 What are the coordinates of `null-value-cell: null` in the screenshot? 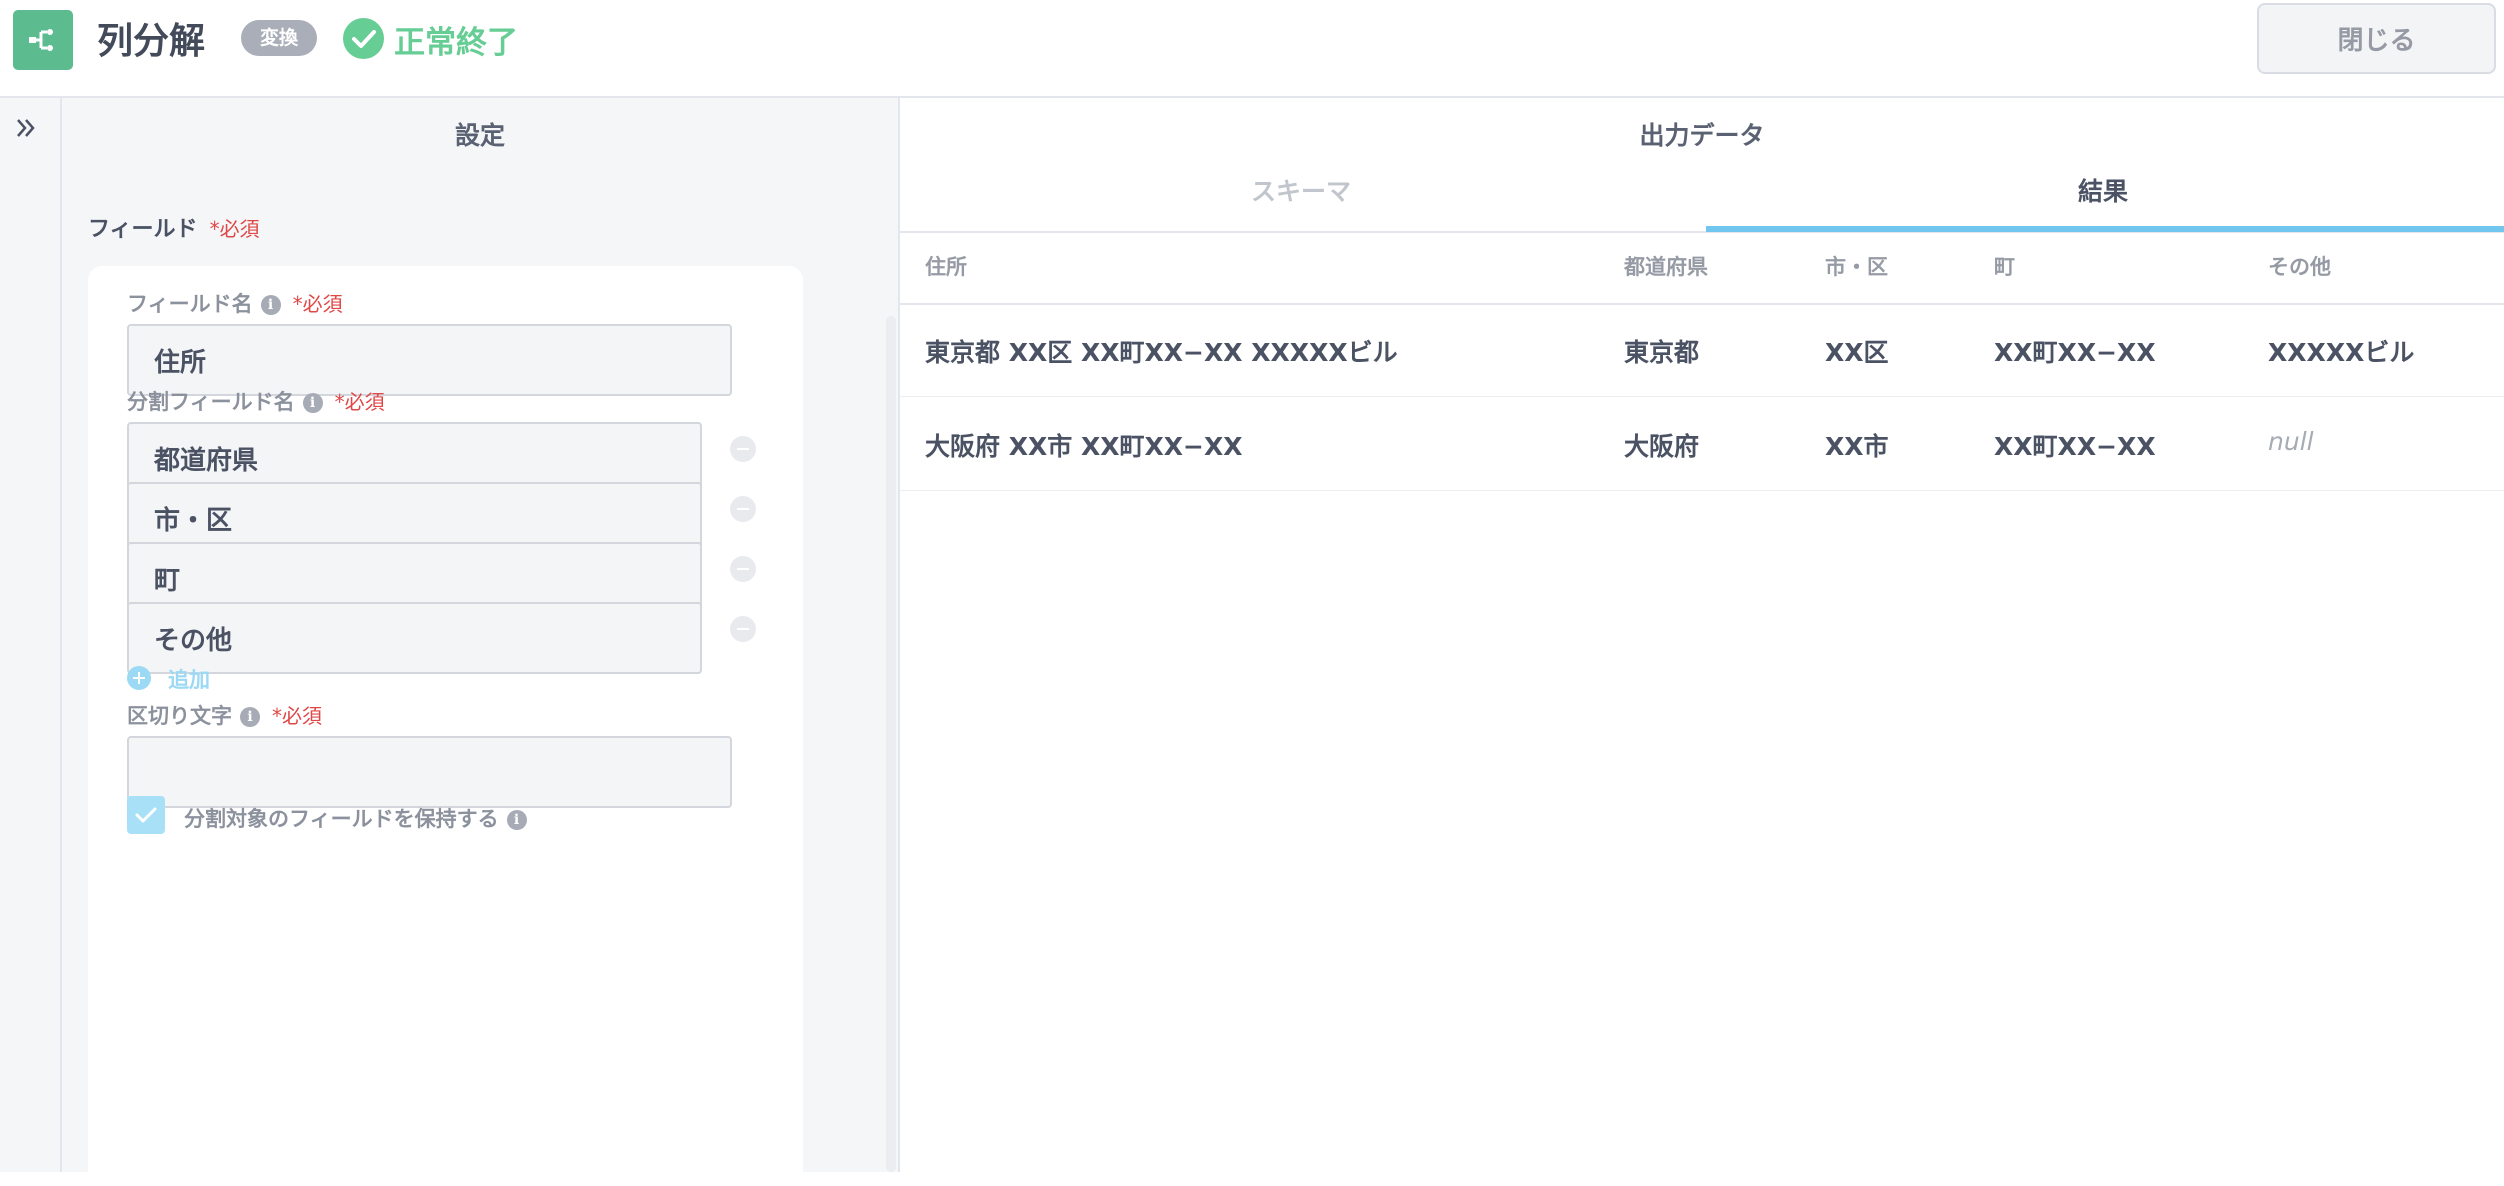 It's located at (2291, 441).